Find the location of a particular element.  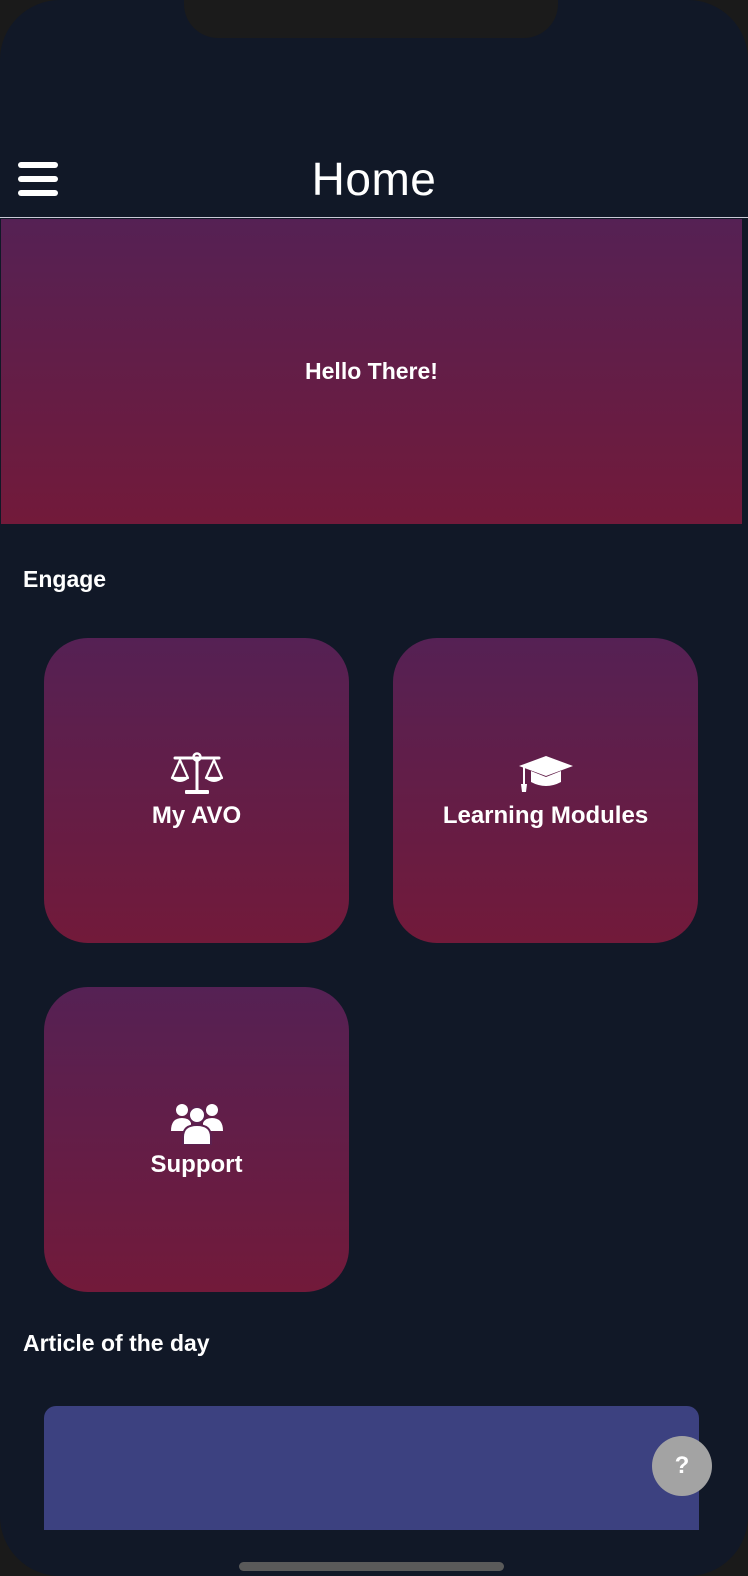

hero-greeting: Hello There! is located at coordinates (371, 371).